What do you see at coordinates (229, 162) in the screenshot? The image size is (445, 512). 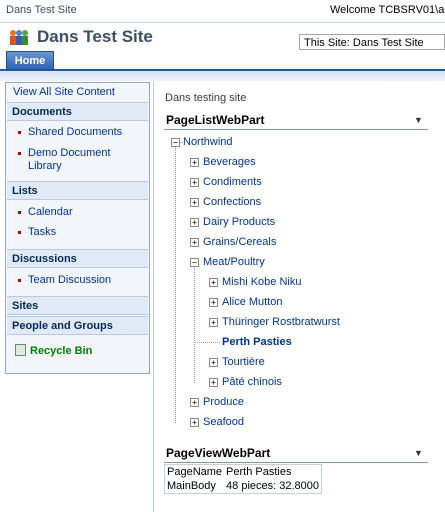 I see `tree-node-beverages: Beverages` at bounding box center [229, 162].